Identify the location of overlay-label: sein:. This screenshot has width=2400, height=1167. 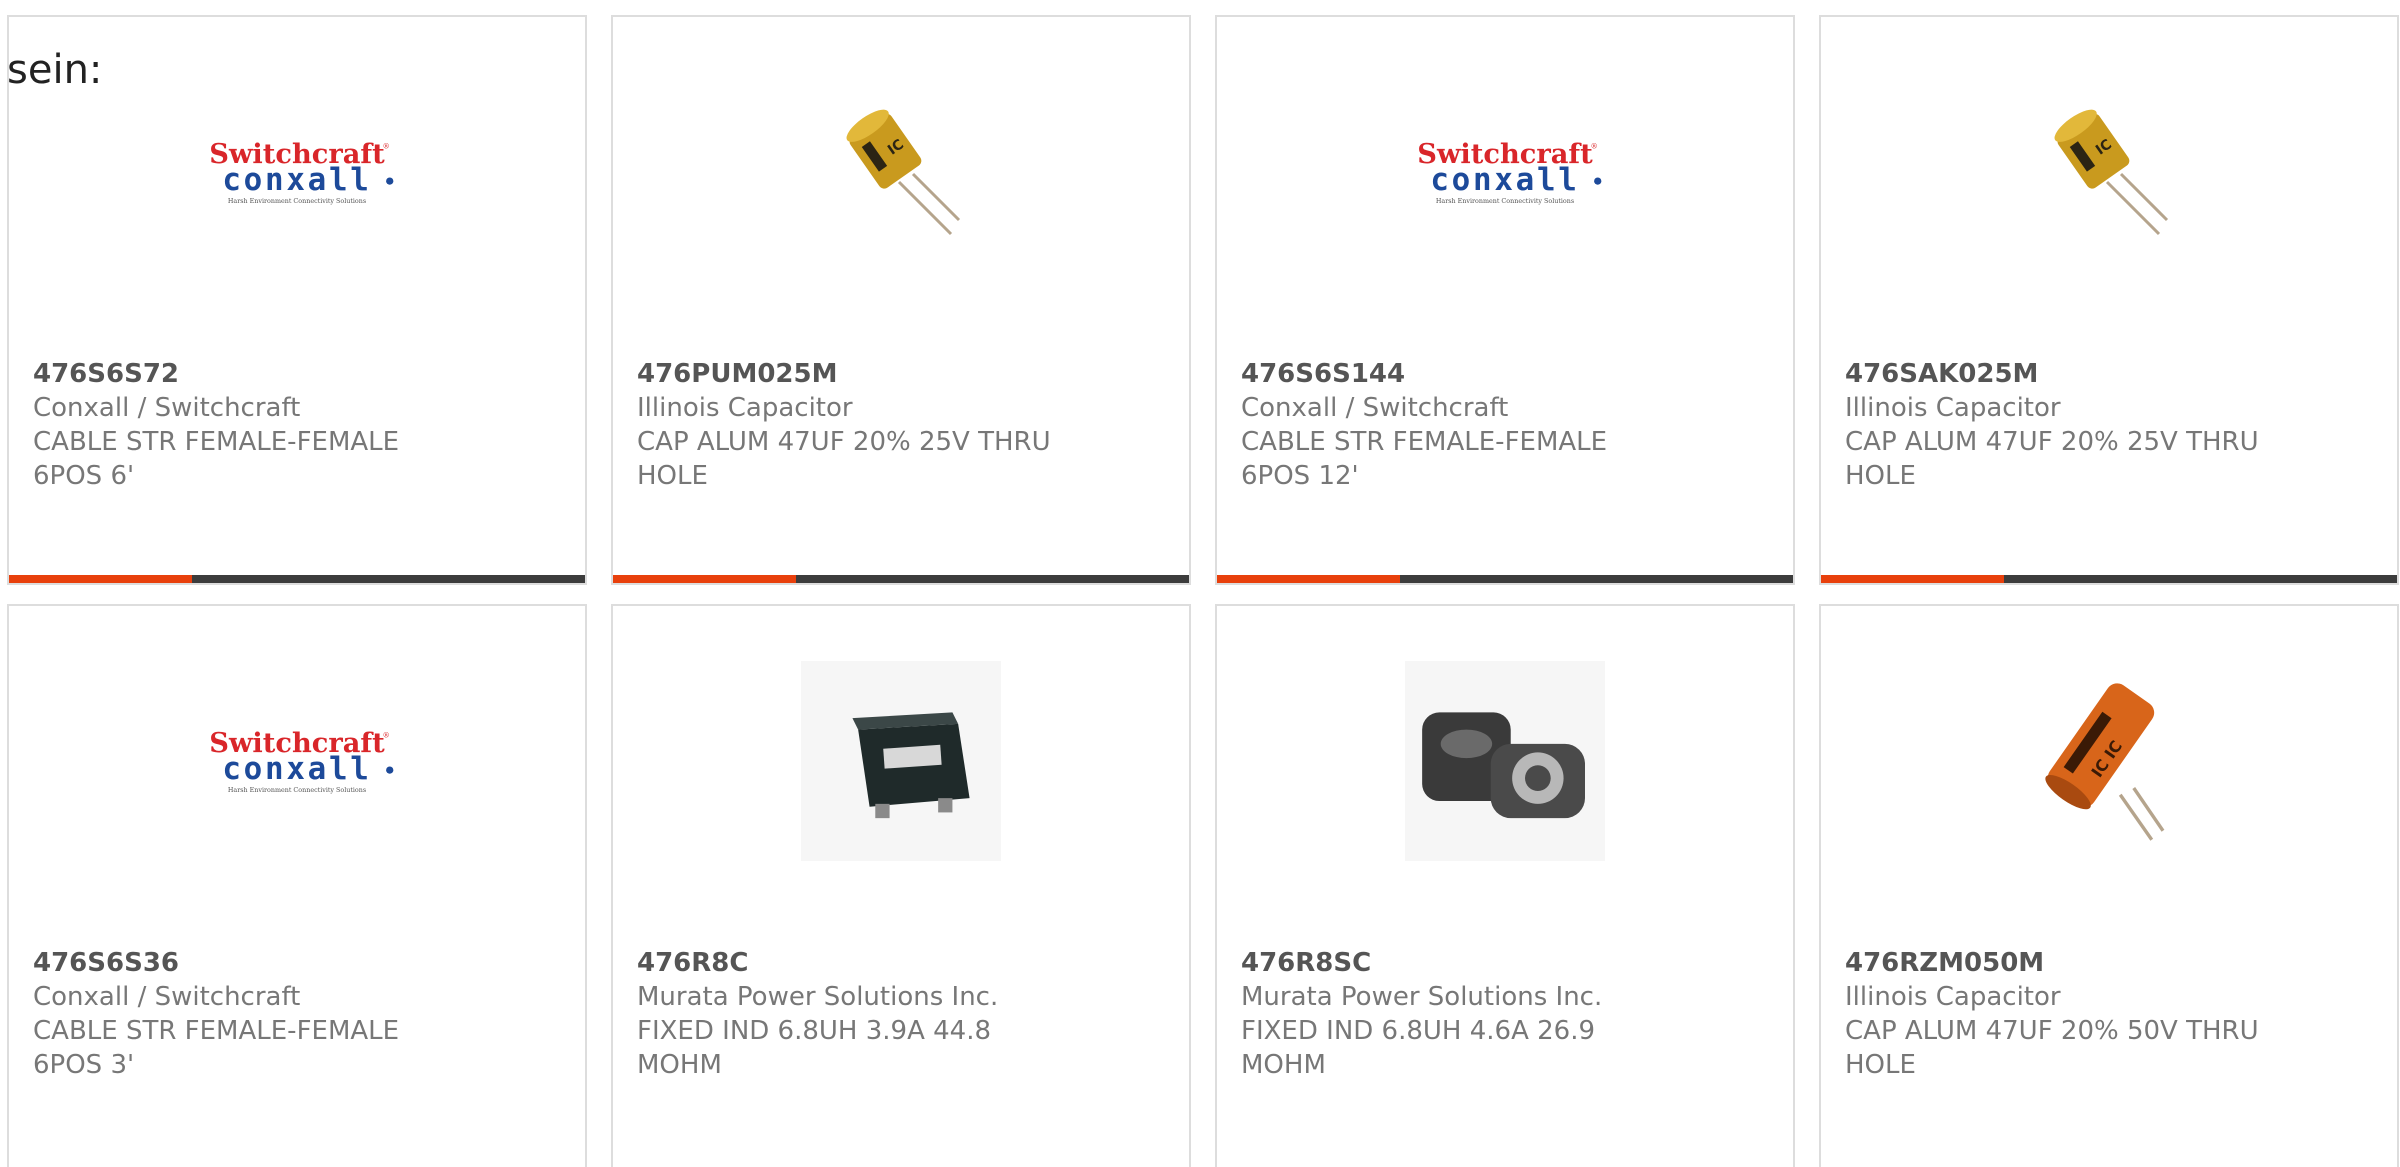
(55, 70).